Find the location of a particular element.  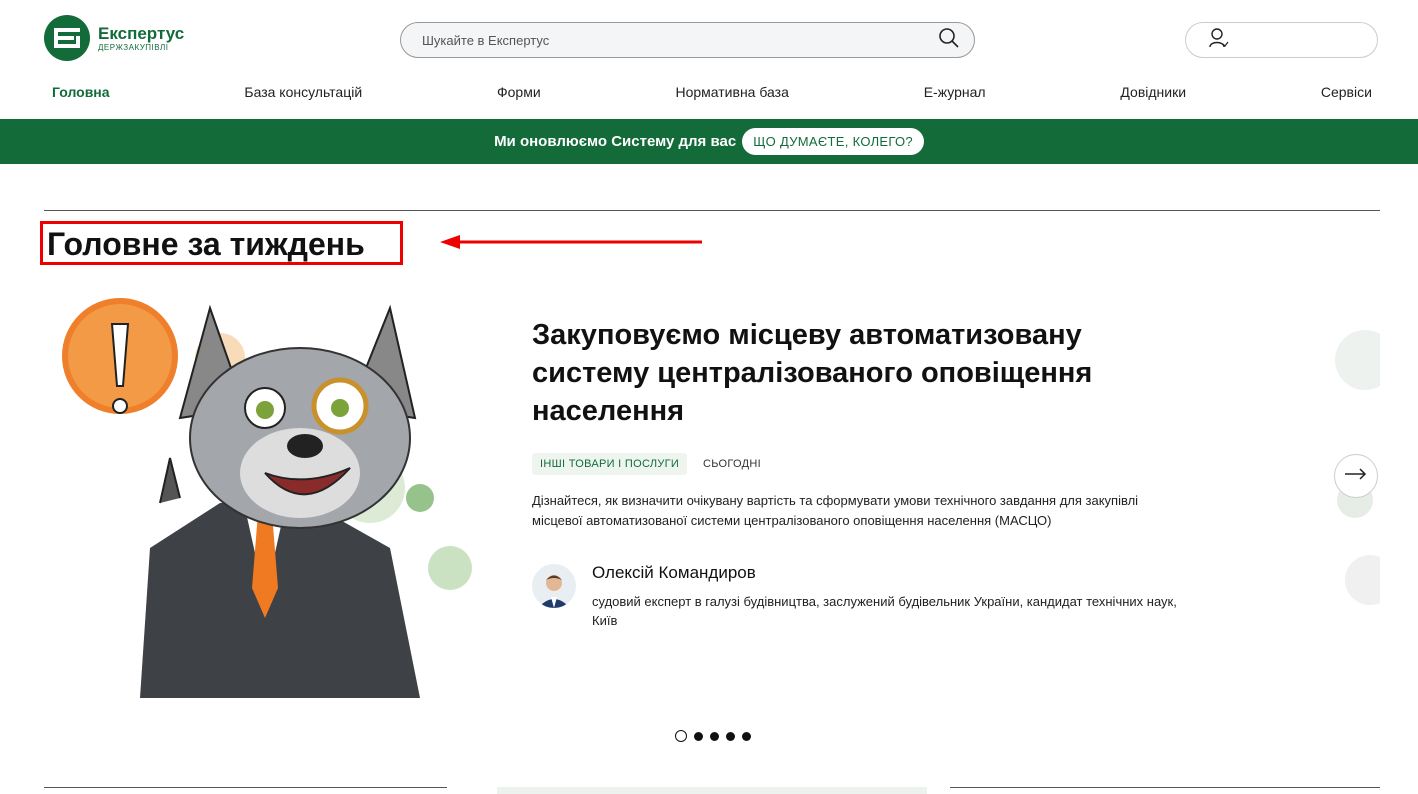

section-title: Головне за тиждень is located at coordinates (221, 243).